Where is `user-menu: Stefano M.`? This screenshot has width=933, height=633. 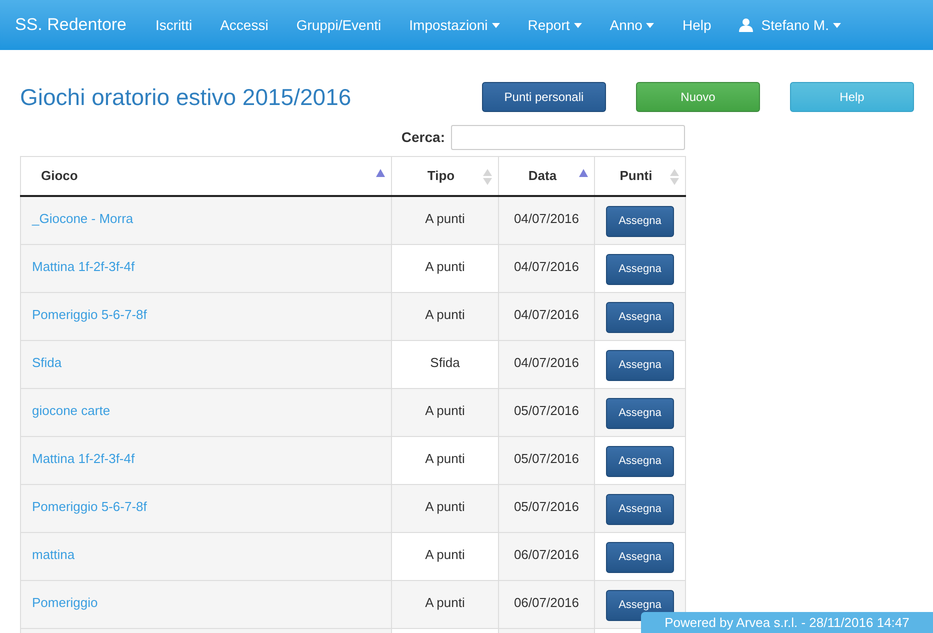
user-menu: Stefano M. is located at coordinates (790, 25).